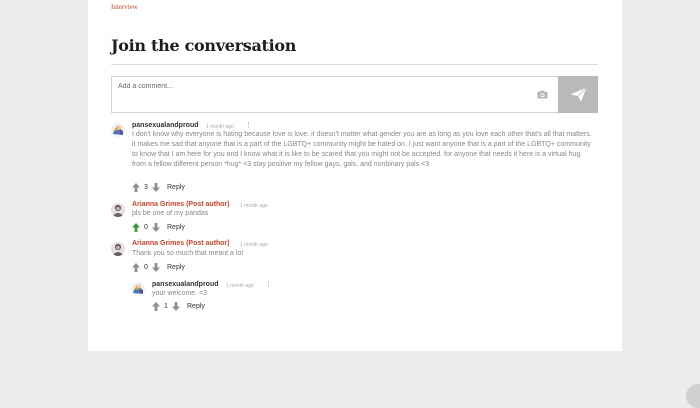 The width and height of the screenshot is (700, 408). I want to click on article-category-link: Interview, so click(124, 7).